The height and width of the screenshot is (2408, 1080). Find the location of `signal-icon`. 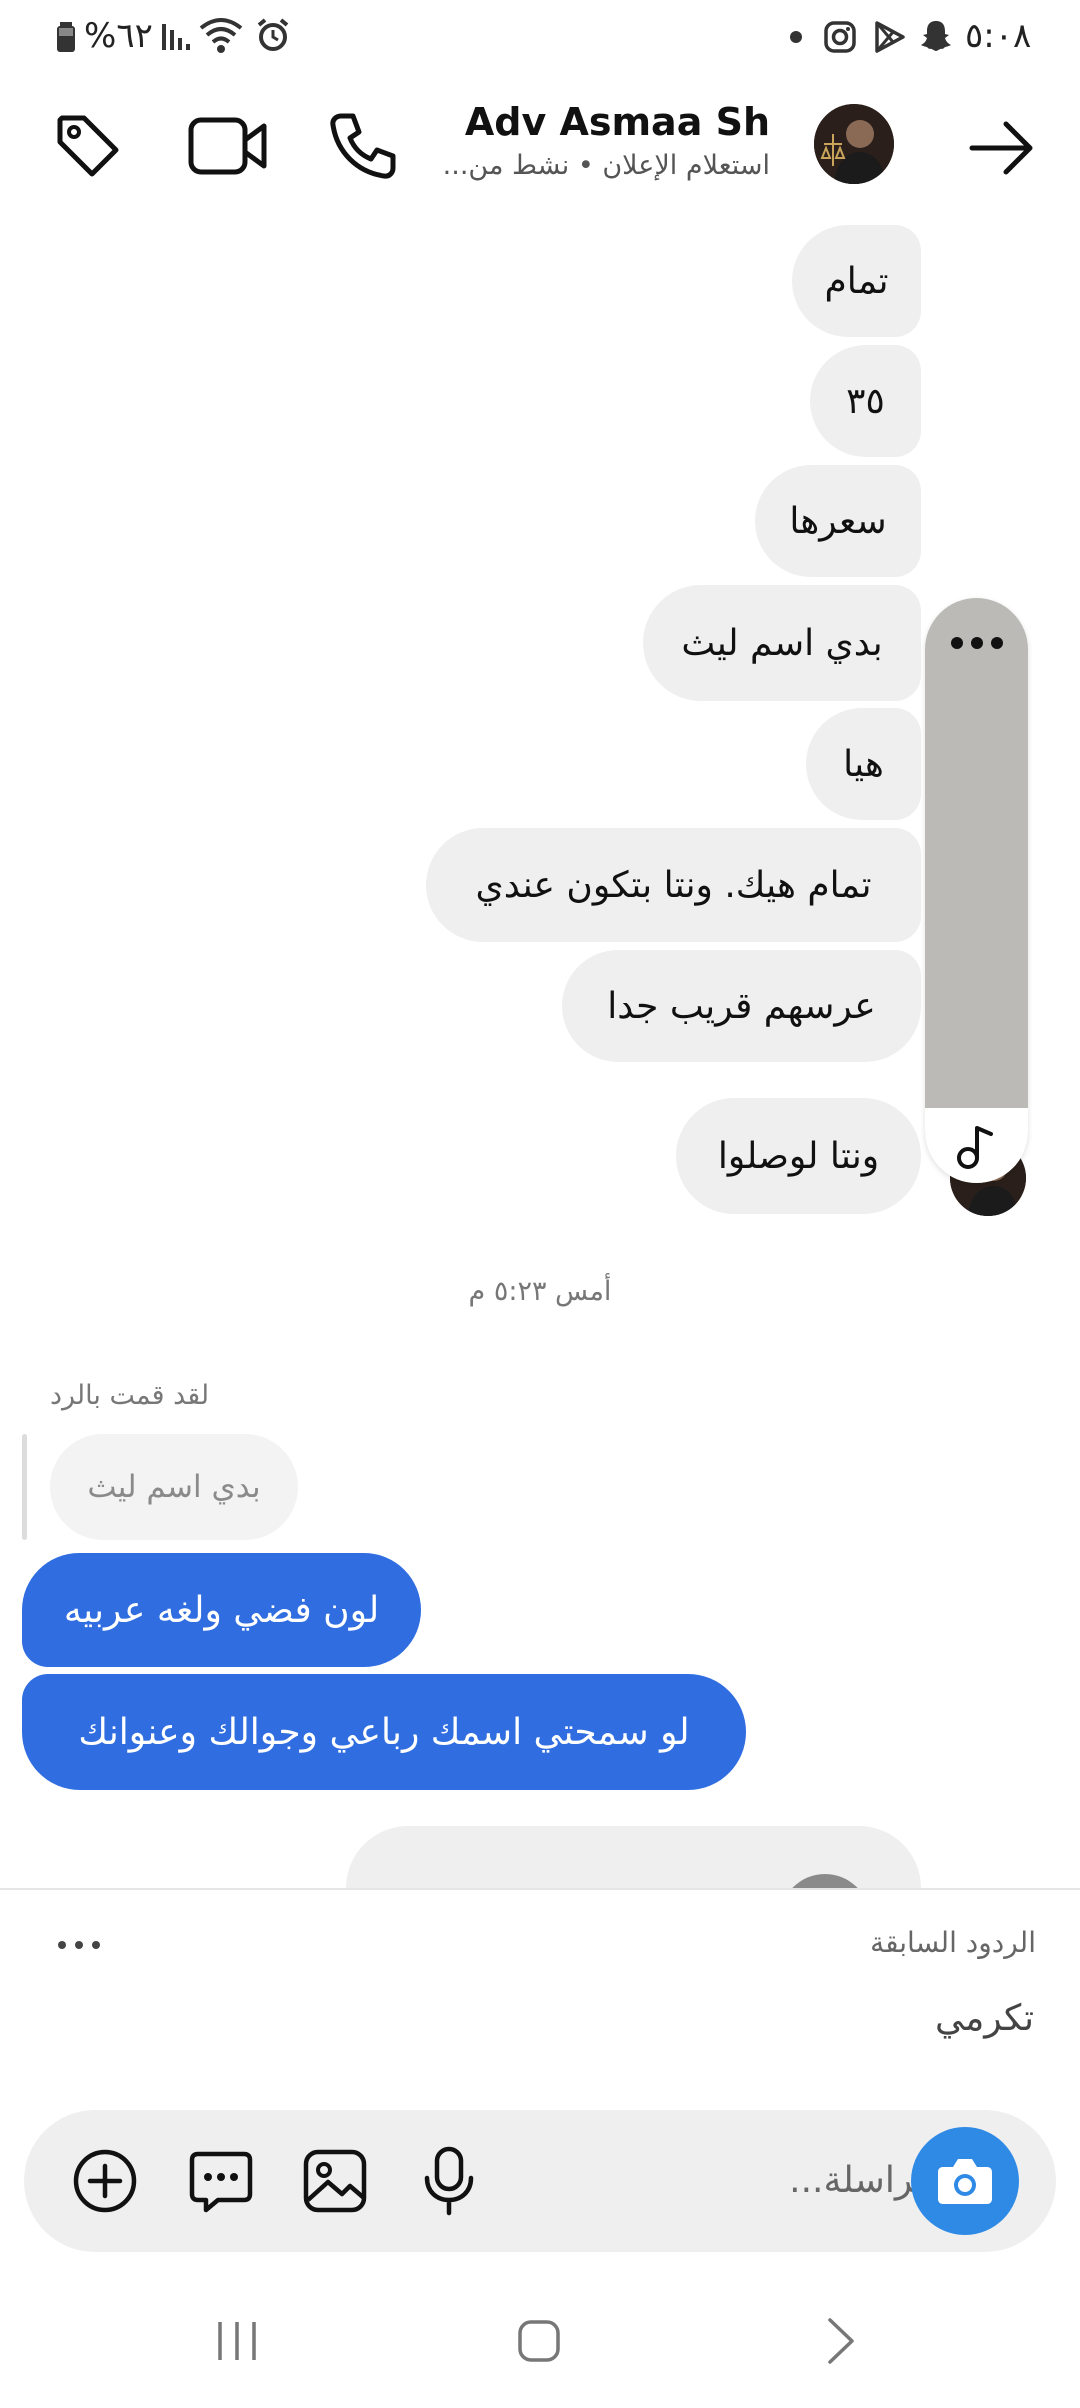

signal-icon is located at coordinates (176, 35).